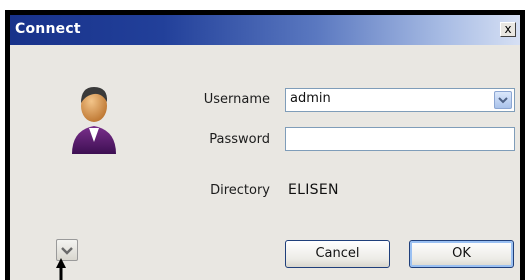 The width and height of the screenshot is (532, 280). What do you see at coordinates (265, 30) in the screenshot?
I see `title-bar: Connect x` at bounding box center [265, 30].